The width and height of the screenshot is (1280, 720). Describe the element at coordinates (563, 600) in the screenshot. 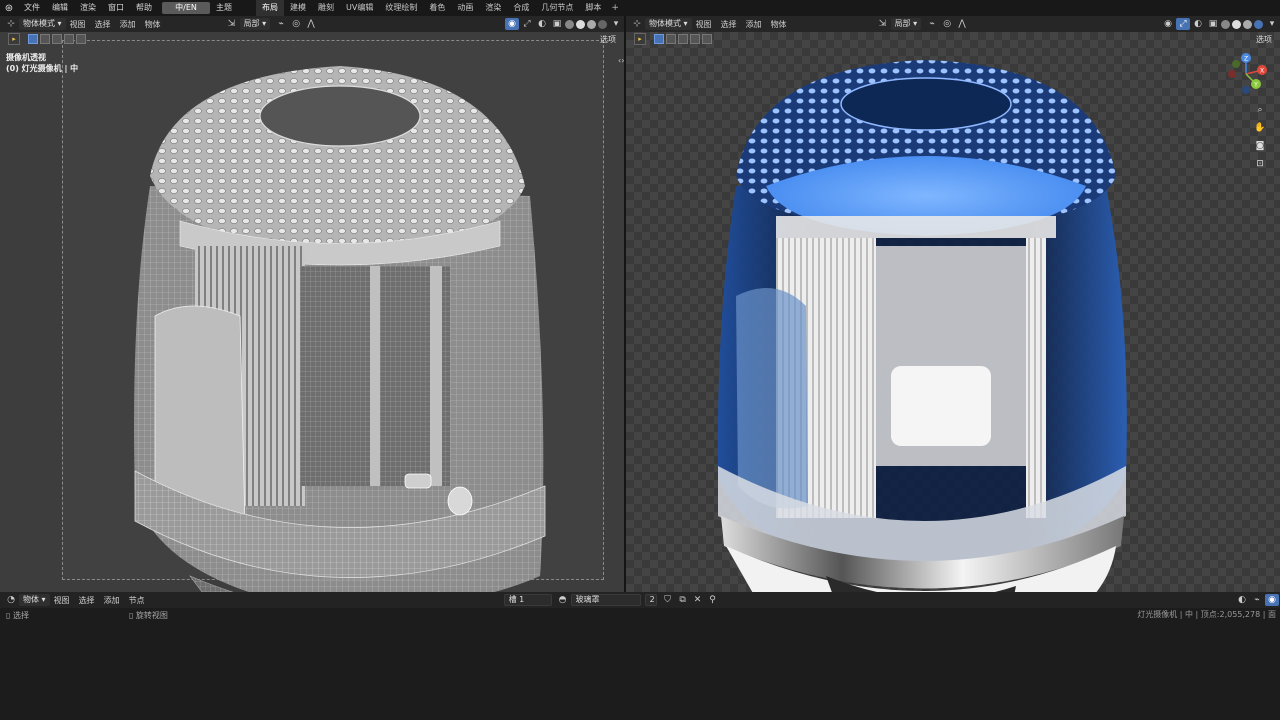

I see `material-sphere-icon: ◓` at that location.